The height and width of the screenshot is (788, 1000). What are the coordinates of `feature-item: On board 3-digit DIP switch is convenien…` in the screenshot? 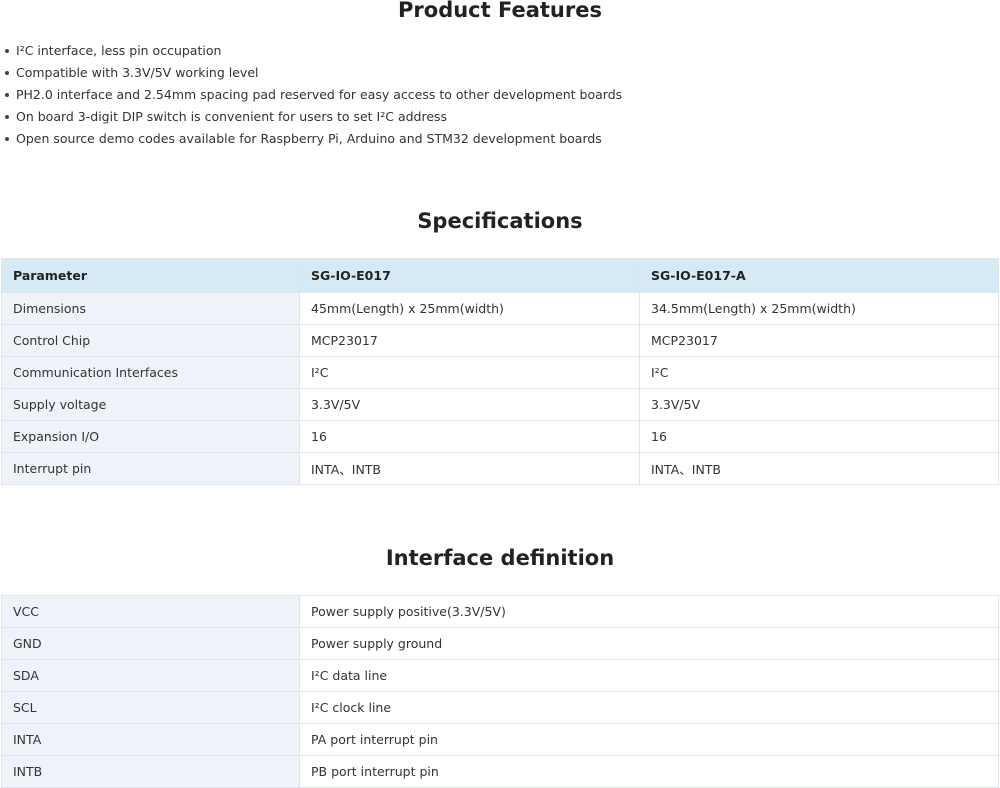 It's located at (500, 117).